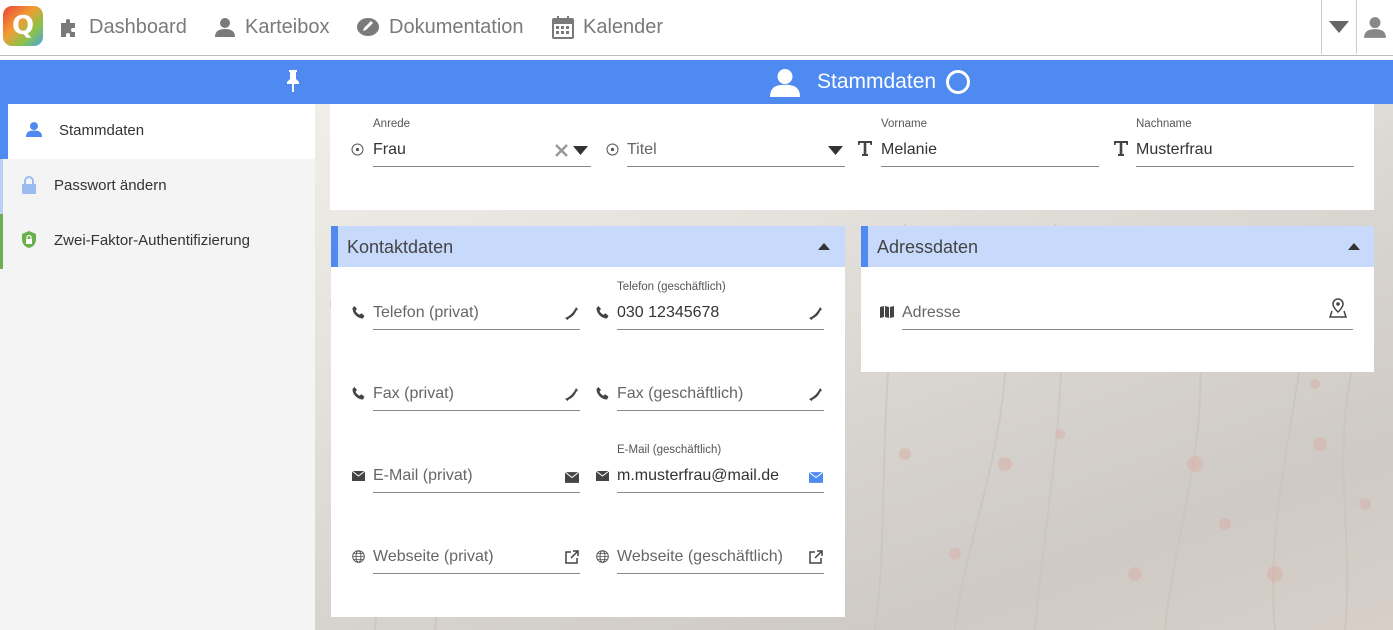  I want to click on adressdaten-card: Adressdaten Adresse, so click(1117, 299).